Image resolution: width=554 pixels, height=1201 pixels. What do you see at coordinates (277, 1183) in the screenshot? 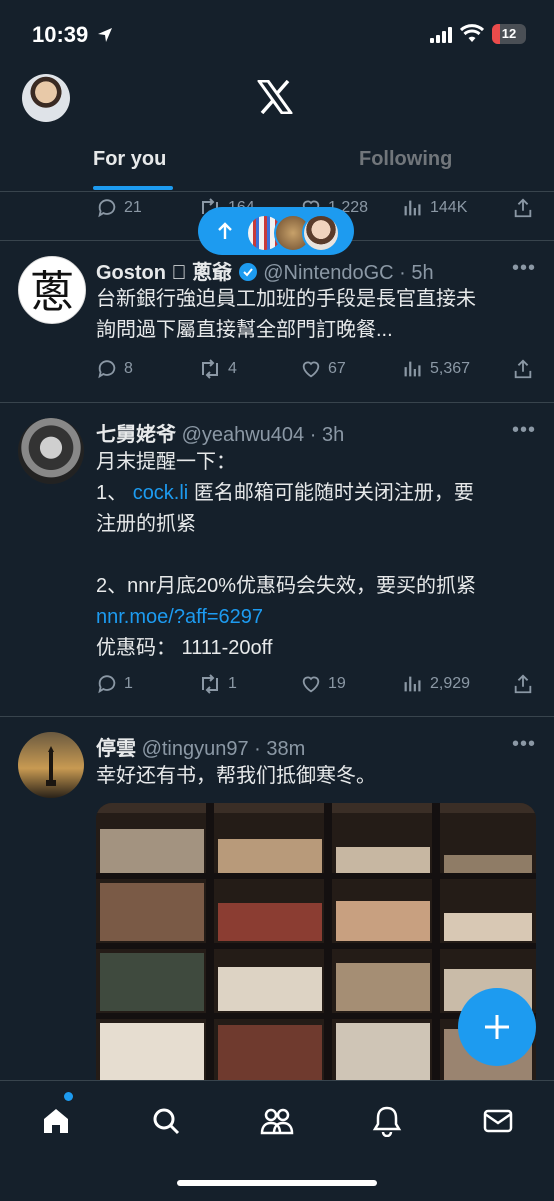
I see `home-indicator` at bounding box center [277, 1183].